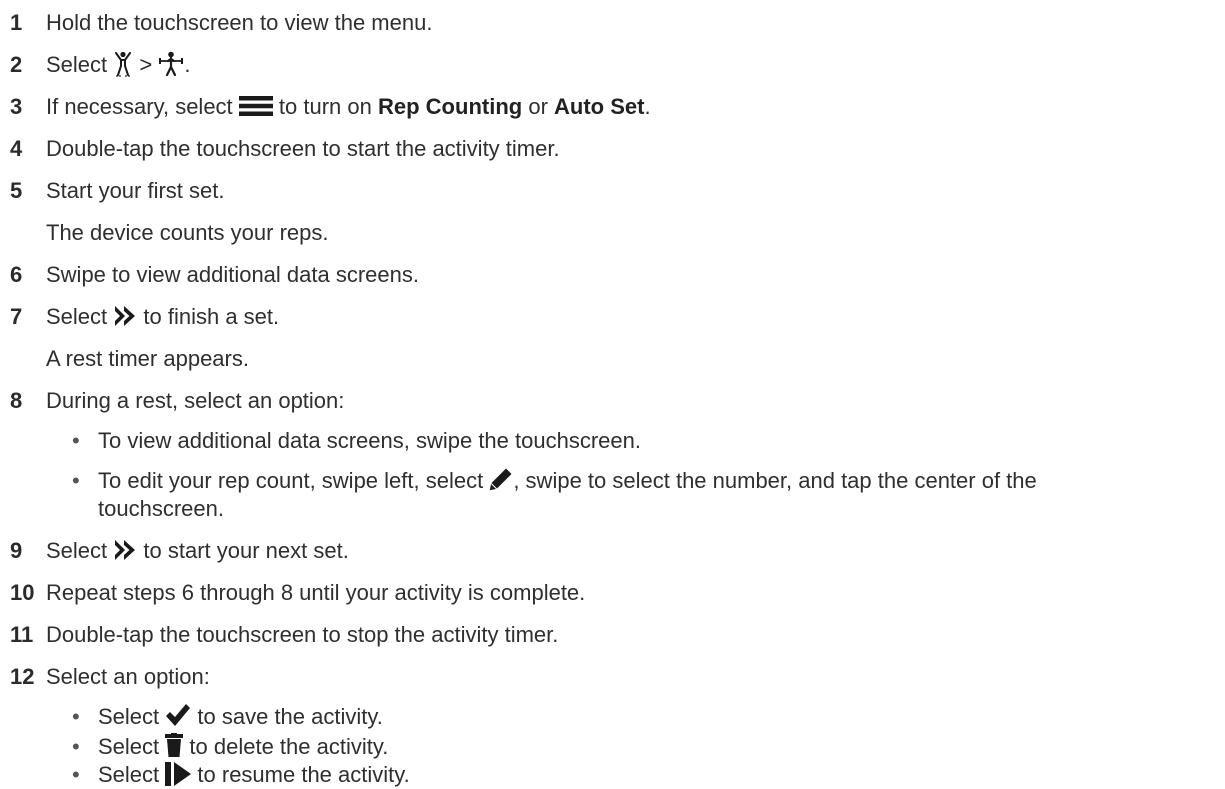  Describe the element at coordinates (16, 106) in the screenshot. I see `step-number: 3` at that location.